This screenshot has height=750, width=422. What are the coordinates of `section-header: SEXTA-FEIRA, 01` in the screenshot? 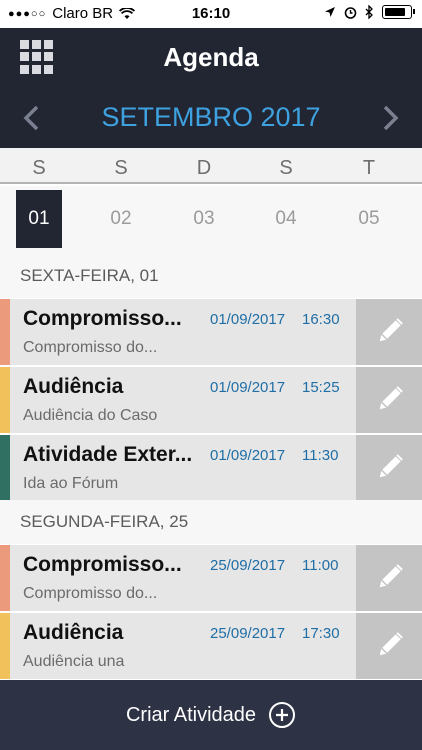 It's located at (211, 276).